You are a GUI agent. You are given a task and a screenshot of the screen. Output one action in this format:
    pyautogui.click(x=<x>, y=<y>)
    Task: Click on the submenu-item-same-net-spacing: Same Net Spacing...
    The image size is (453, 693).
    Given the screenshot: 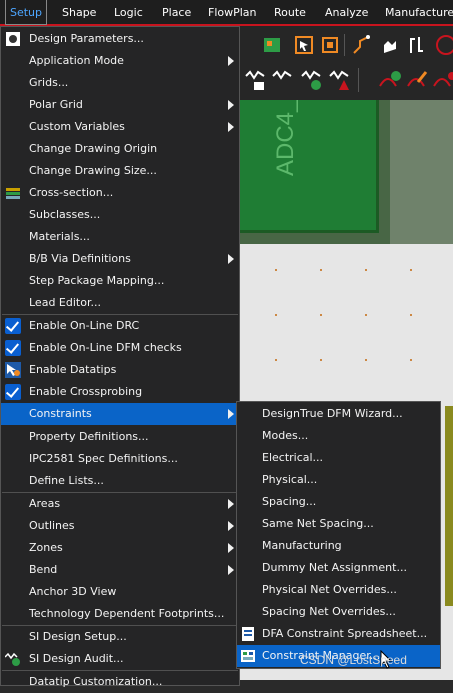 What is the action you would take?
    pyautogui.click(x=338, y=524)
    